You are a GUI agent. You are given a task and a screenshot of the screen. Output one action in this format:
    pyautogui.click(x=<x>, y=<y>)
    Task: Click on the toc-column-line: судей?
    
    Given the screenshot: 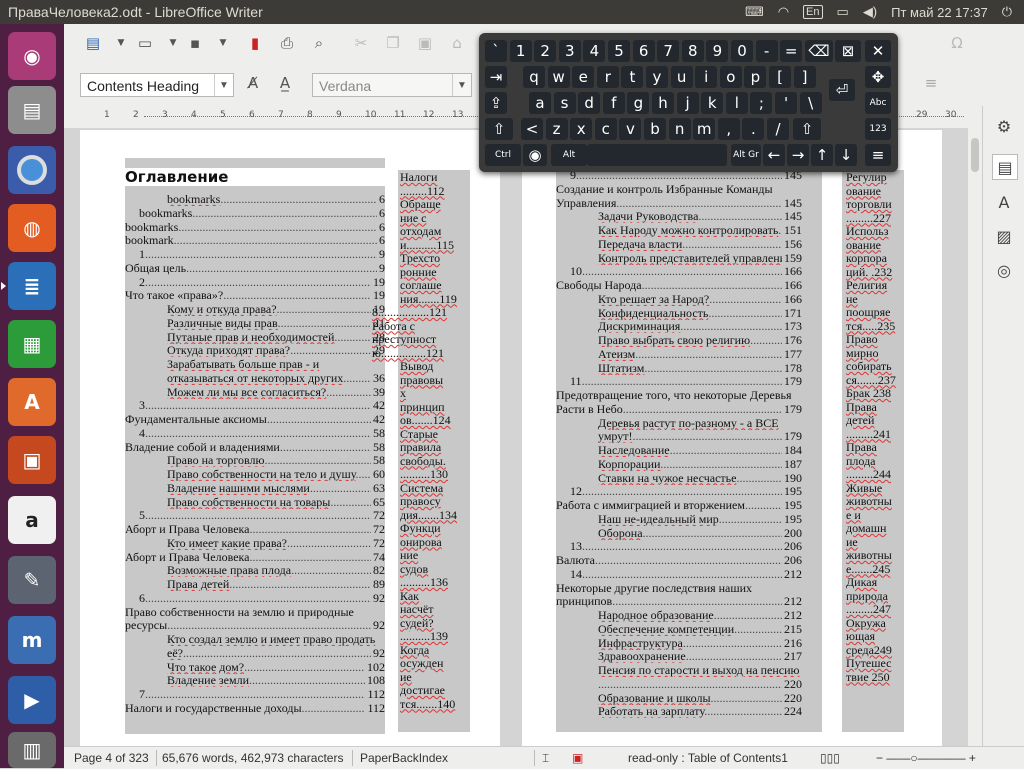 What is the action you would take?
    pyautogui.click(x=417, y=623)
    